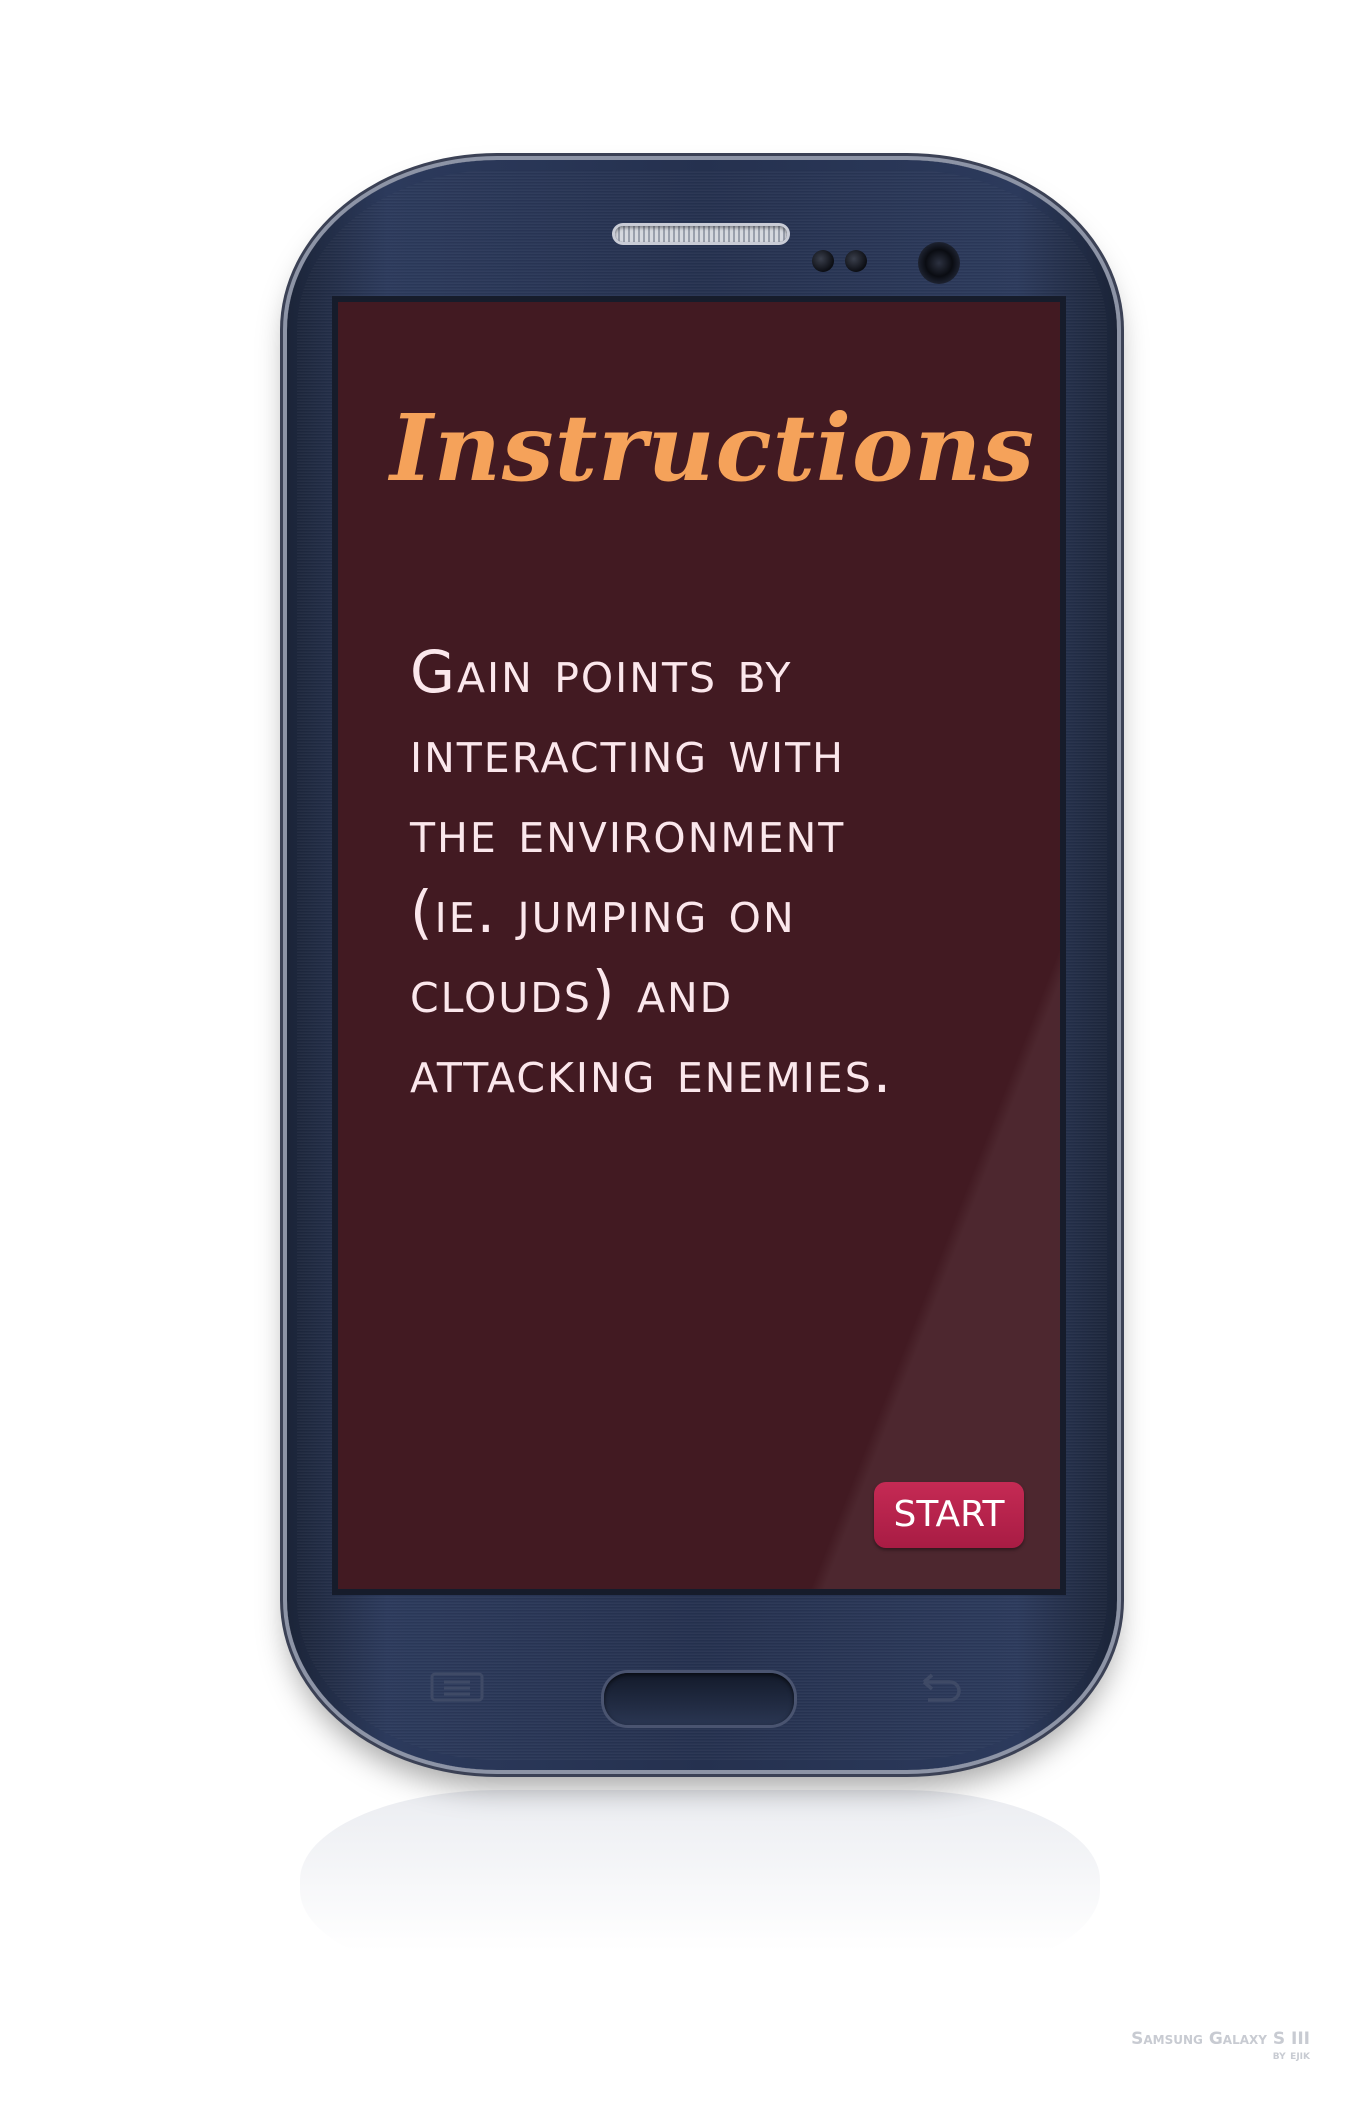 This screenshot has width=1360, height=2117. What do you see at coordinates (601, 672) in the screenshot?
I see `instructions-line: Gain points by` at bounding box center [601, 672].